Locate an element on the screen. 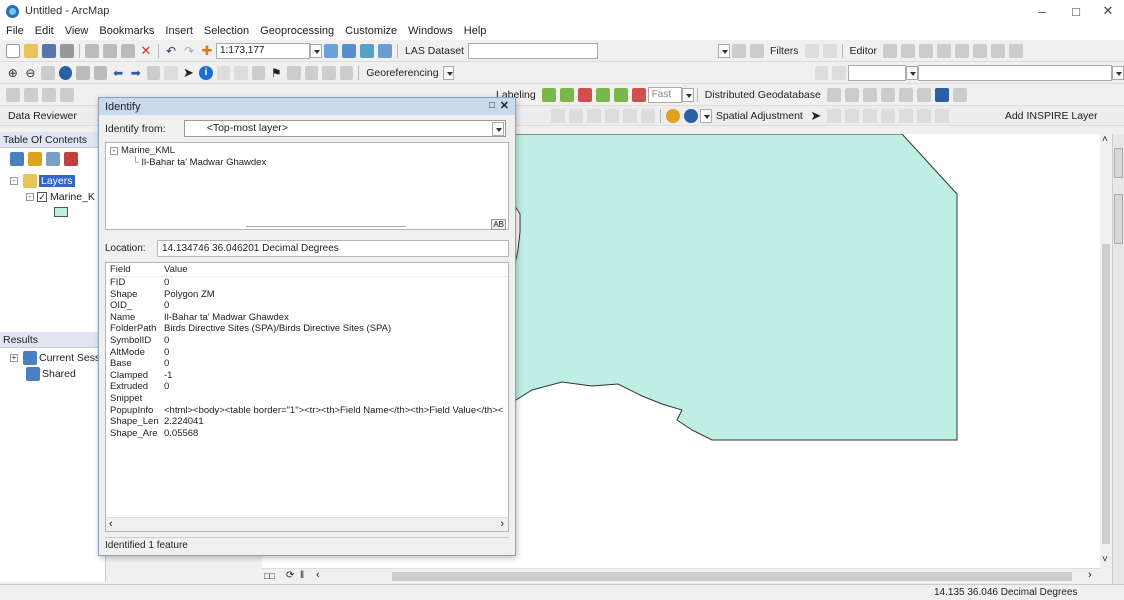  results-item-shared: Shared is located at coordinates (52, 374).